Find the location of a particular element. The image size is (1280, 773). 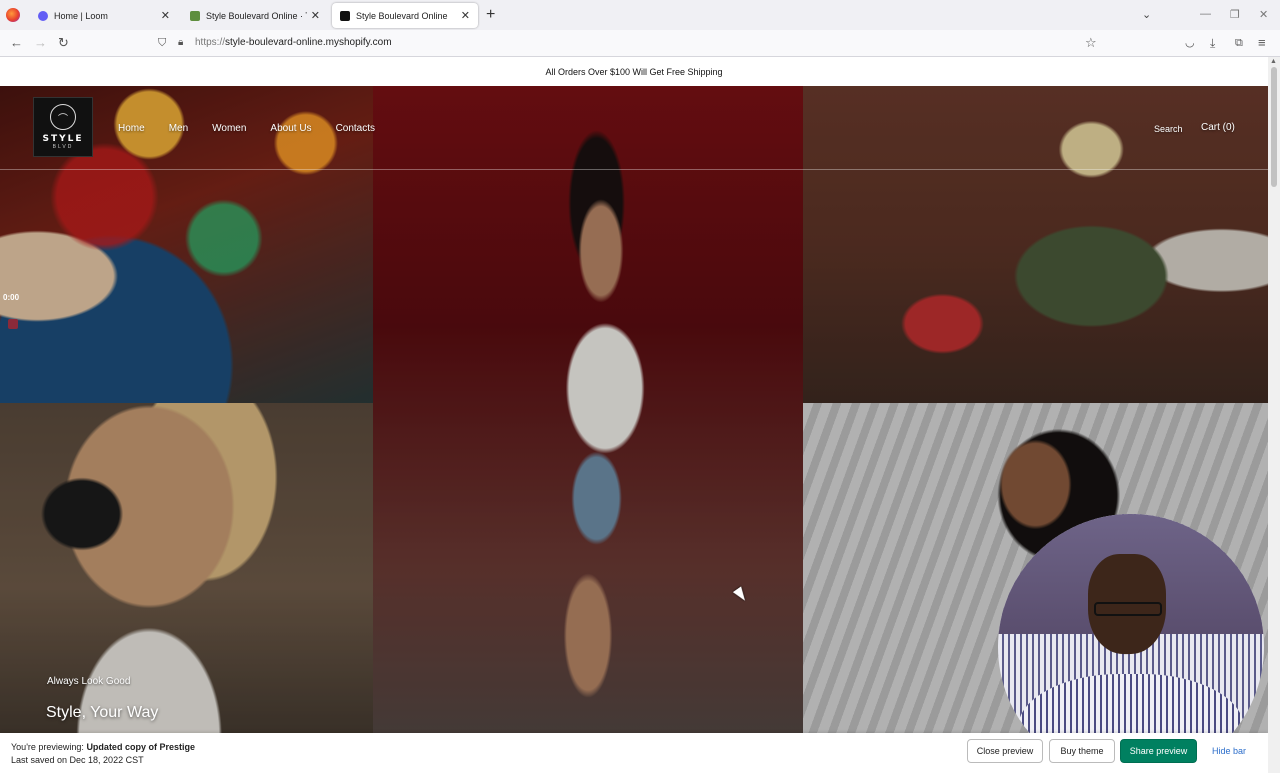

theme-name: Updated copy of Prestige is located at coordinates (140, 747).